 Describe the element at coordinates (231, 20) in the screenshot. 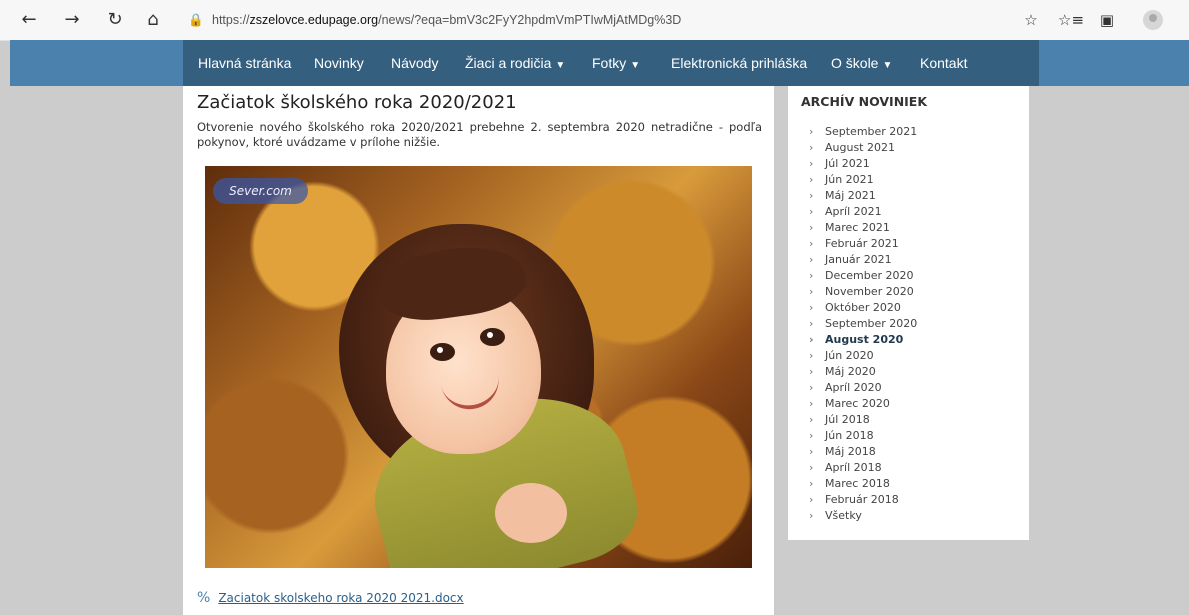

I see `url-prefix: https://` at that location.